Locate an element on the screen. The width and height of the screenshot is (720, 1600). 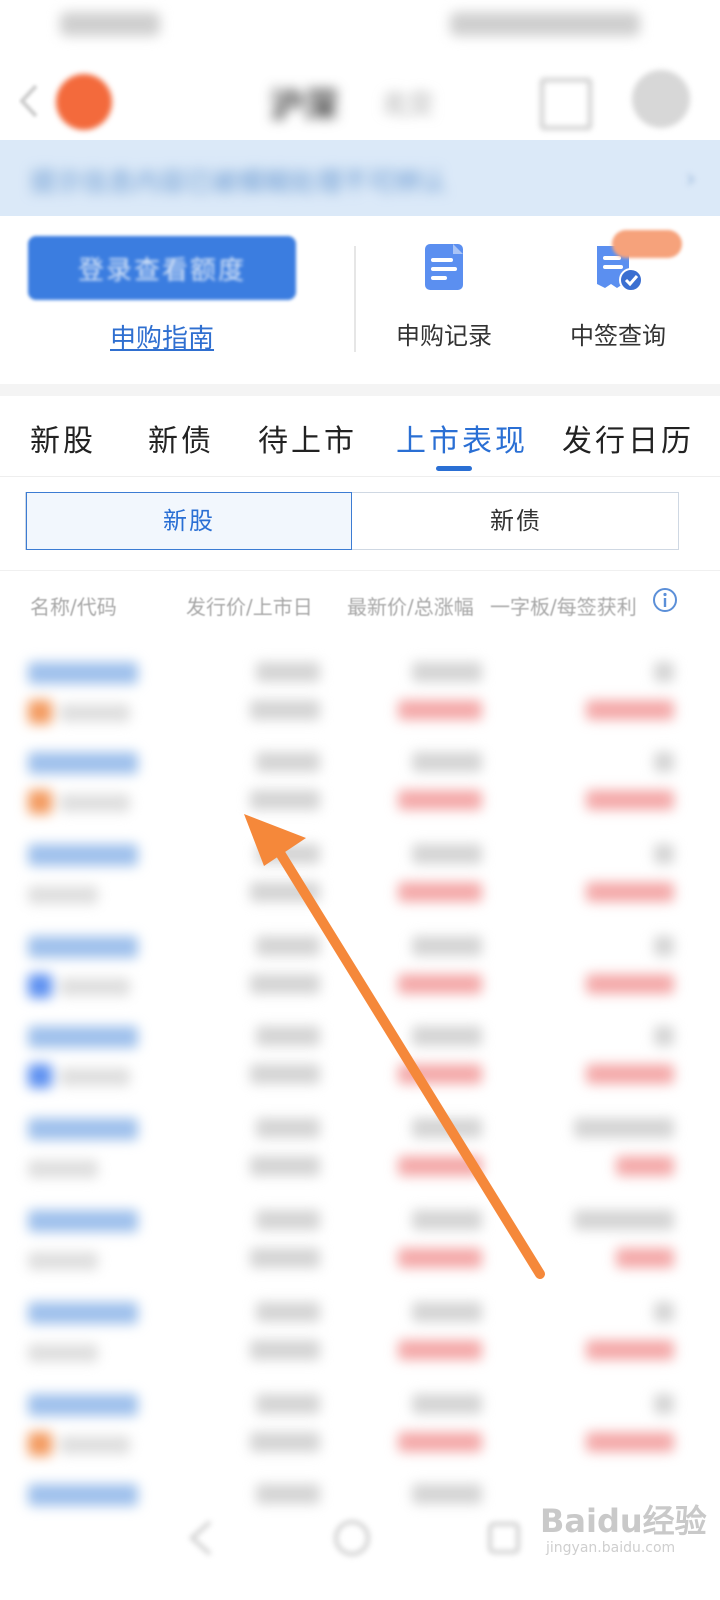
document-icon is located at coordinates (444, 267).